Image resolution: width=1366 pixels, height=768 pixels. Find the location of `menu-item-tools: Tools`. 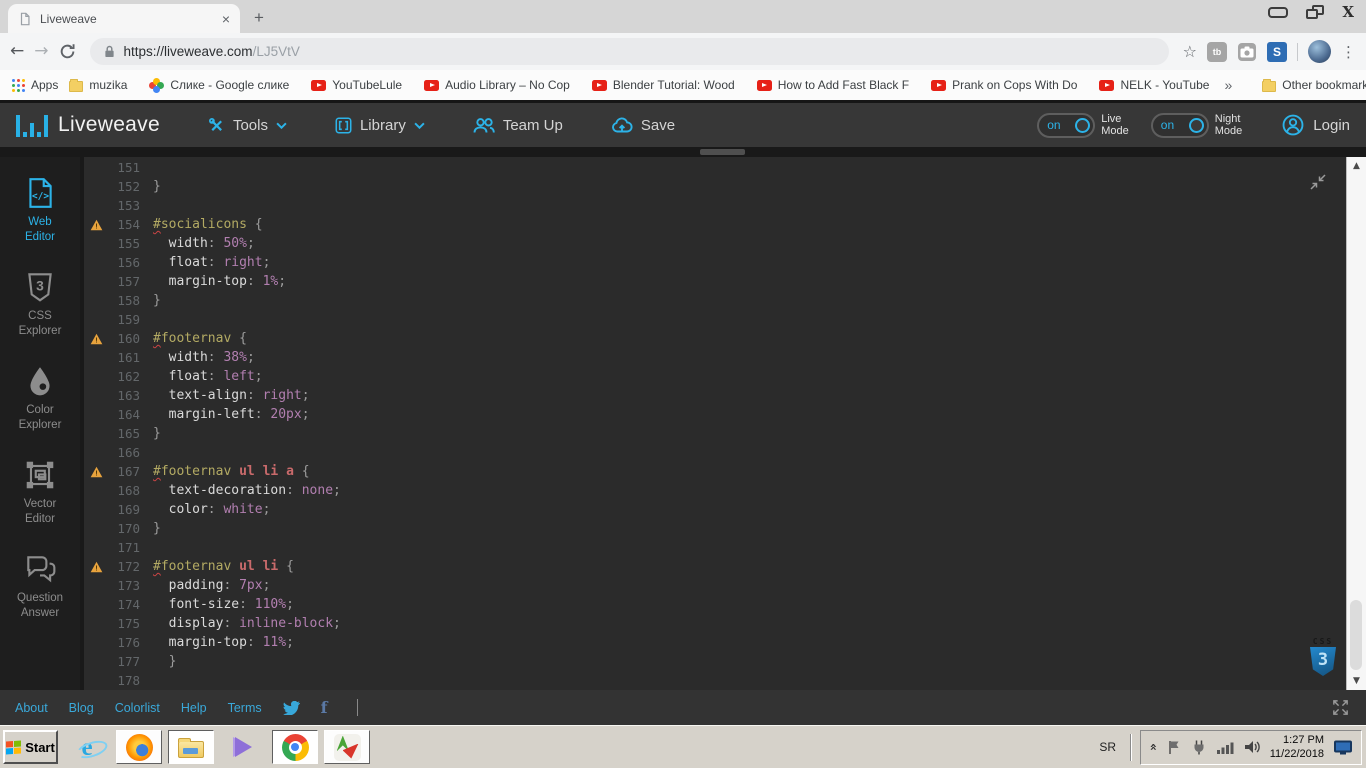

menu-item-tools: Tools is located at coordinates (247, 125).